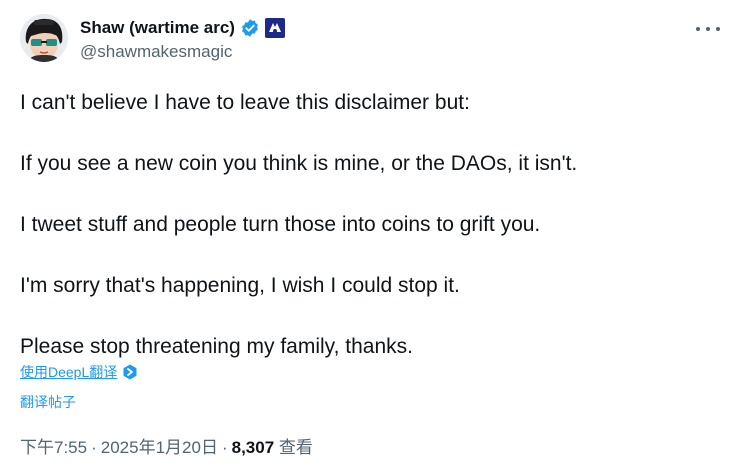 The height and width of the screenshot is (471, 741). I want to click on deepl-translate-row: 使用DeepL翻译, so click(79, 372).